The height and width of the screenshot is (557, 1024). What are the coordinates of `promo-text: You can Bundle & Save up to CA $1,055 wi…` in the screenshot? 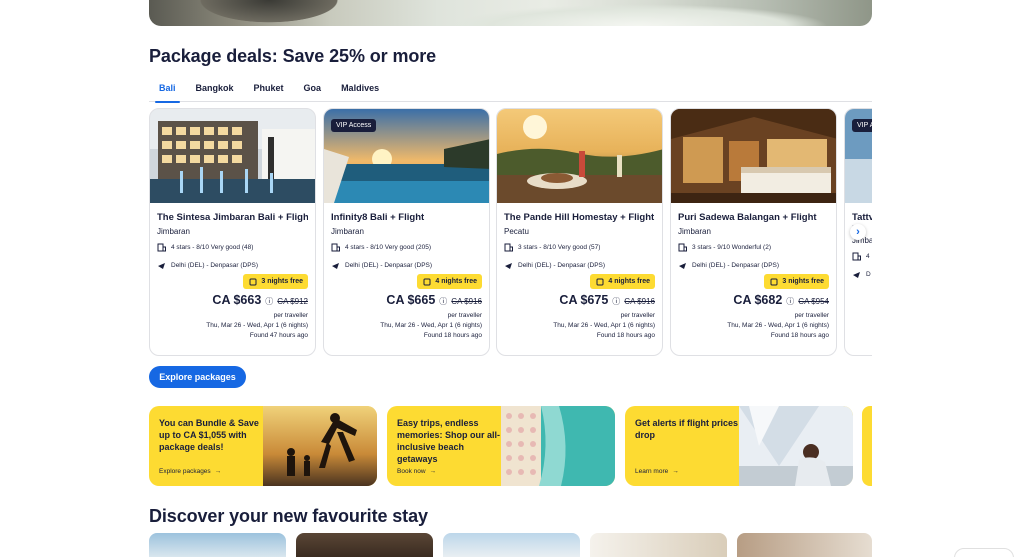 It's located at (209, 435).